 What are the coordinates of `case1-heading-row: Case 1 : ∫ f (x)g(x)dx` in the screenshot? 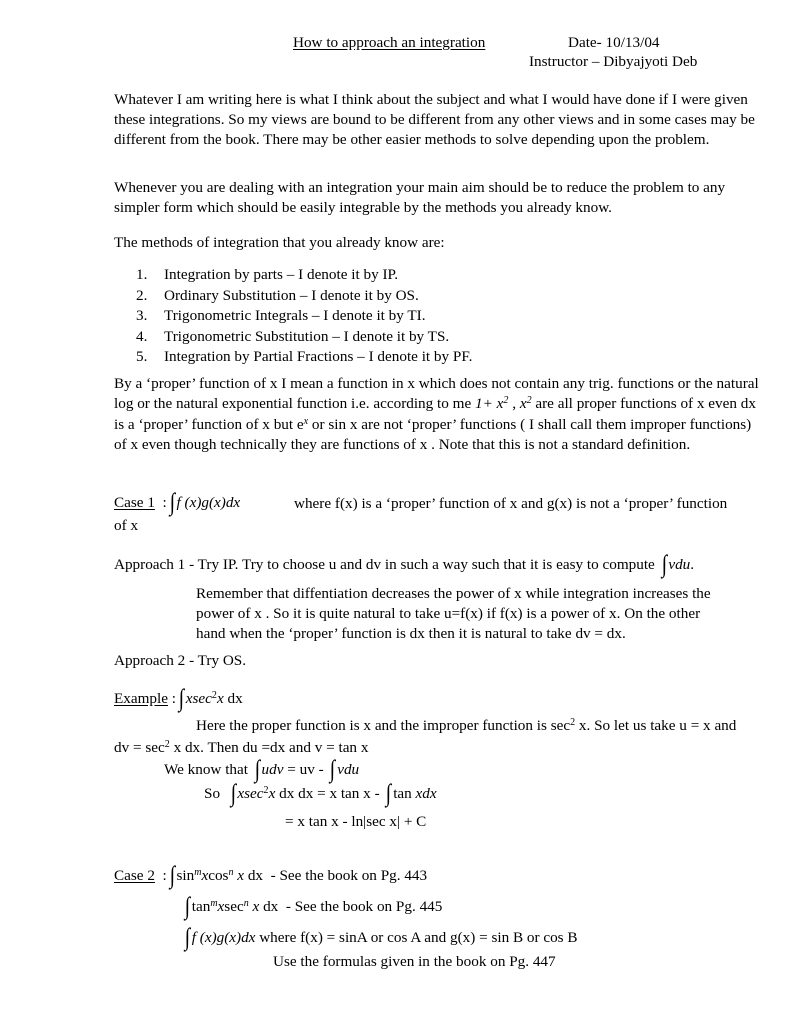 It's located at (177, 502).